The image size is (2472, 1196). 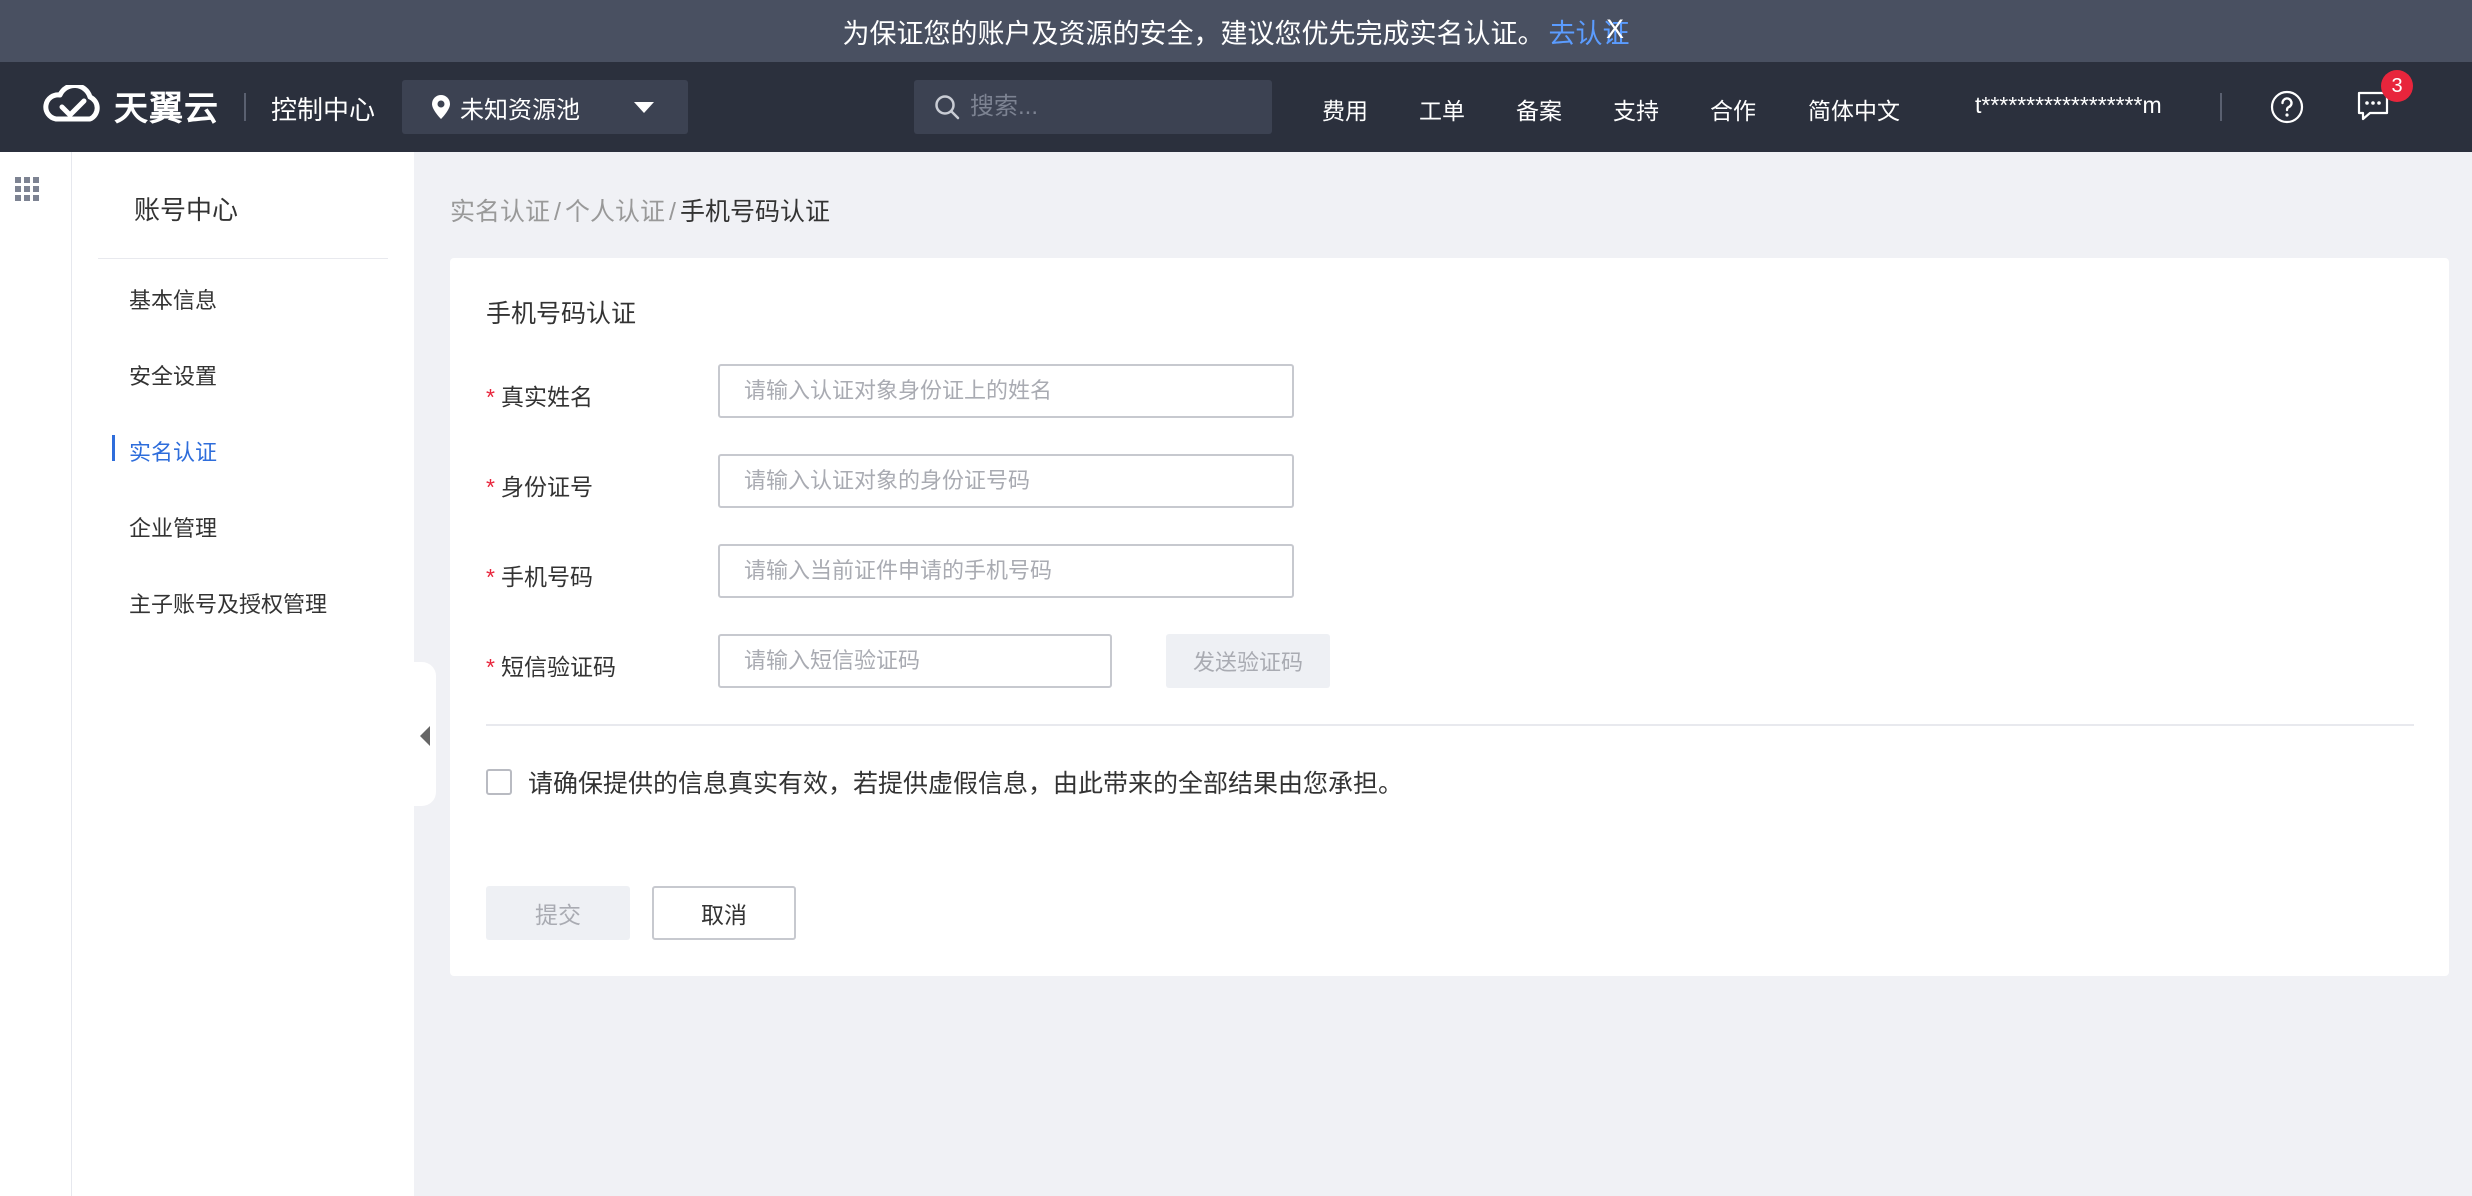 I want to click on nav-filing: 备案, so click(x=1539, y=109).